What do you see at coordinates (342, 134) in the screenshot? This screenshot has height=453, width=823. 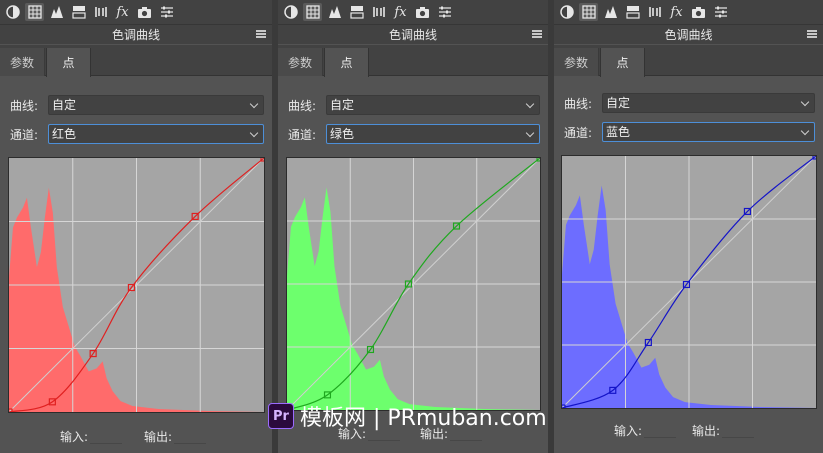 I see `channel-value: 绿色` at bounding box center [342, 134].